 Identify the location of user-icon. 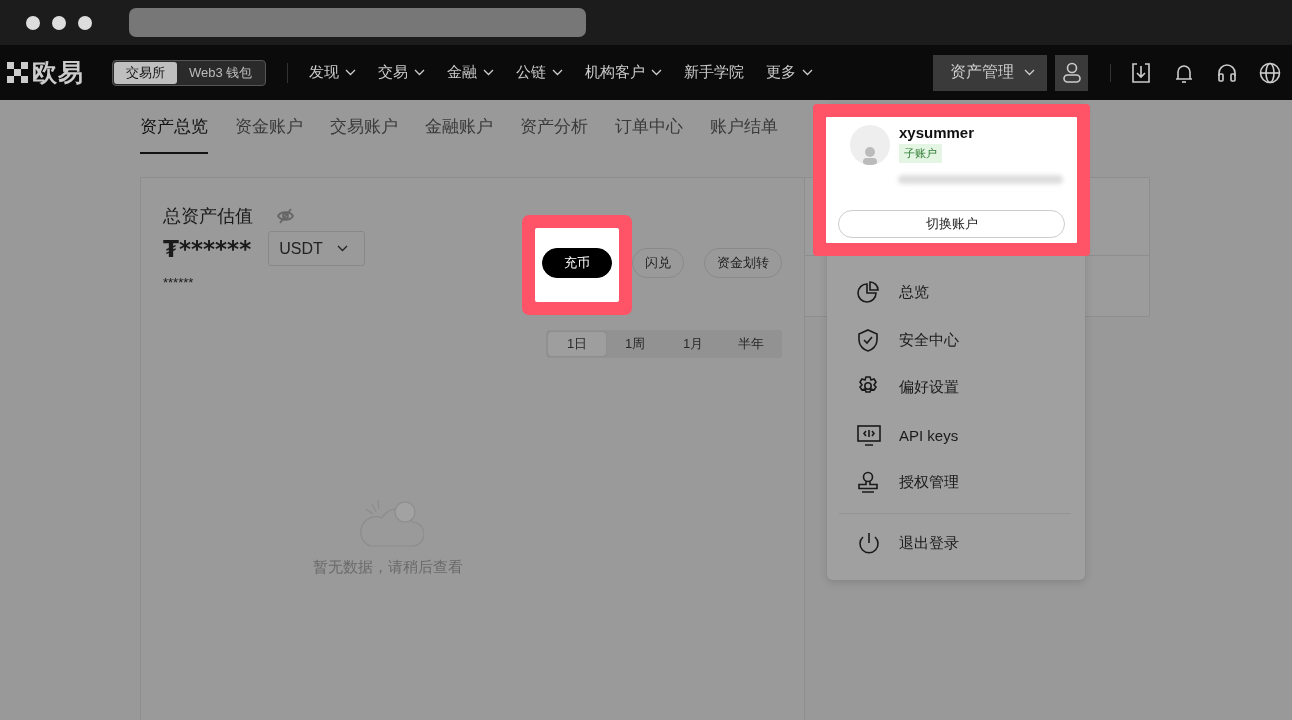
(1071, 72).